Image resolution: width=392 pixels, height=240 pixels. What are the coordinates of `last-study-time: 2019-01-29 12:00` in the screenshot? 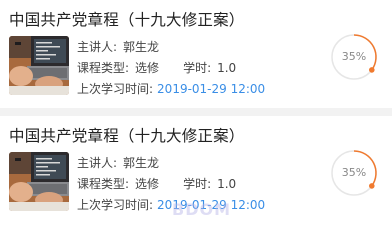 It's located at (211, 89).